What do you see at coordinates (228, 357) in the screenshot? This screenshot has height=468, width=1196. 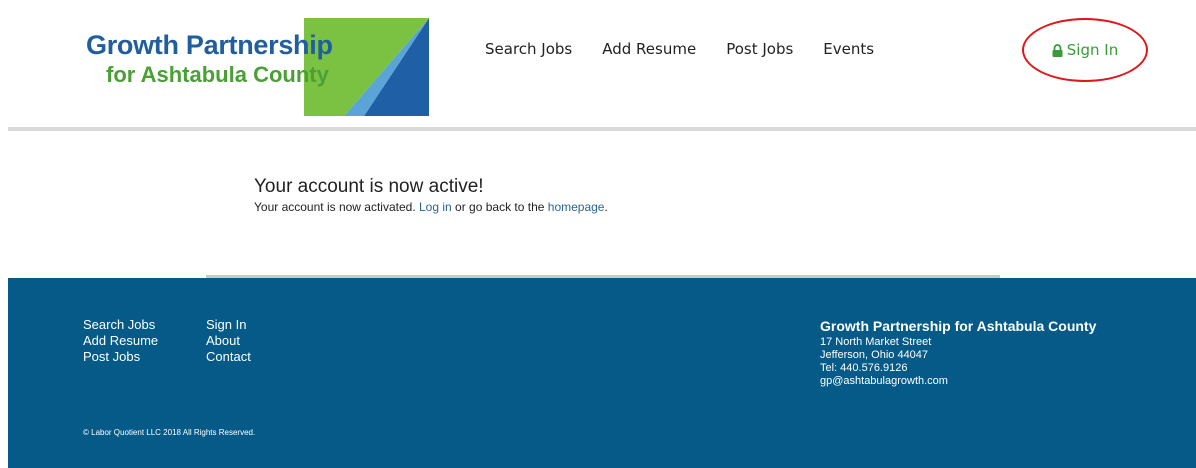 I see `footer-contact-link: Contact` at bounding box center [228, 357].